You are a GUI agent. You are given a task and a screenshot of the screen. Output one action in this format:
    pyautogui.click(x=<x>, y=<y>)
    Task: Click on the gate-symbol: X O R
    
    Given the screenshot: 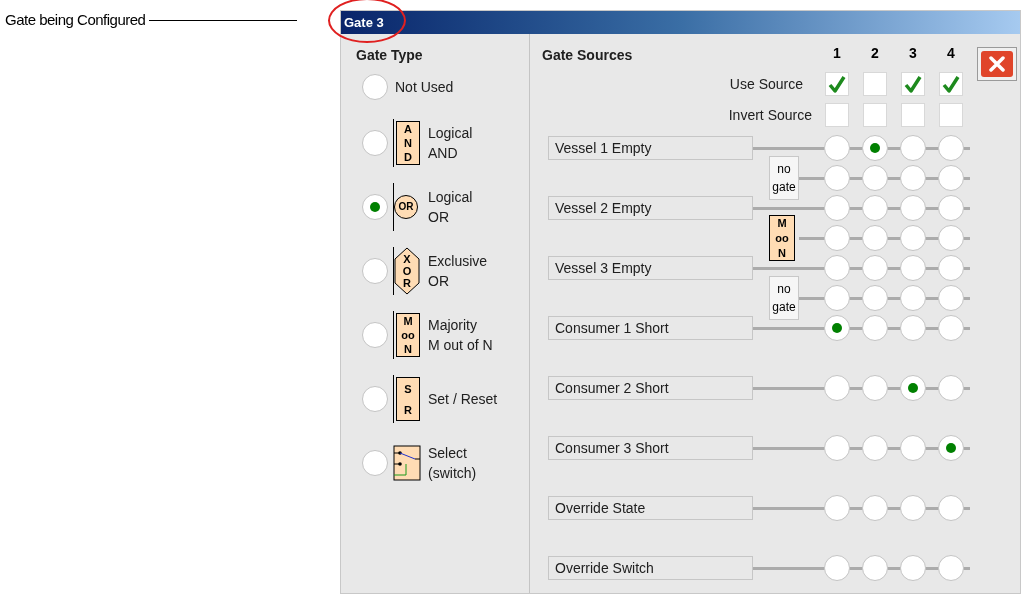 What is the action you would take?
    pyautogui.click(x=407, y=271)
    